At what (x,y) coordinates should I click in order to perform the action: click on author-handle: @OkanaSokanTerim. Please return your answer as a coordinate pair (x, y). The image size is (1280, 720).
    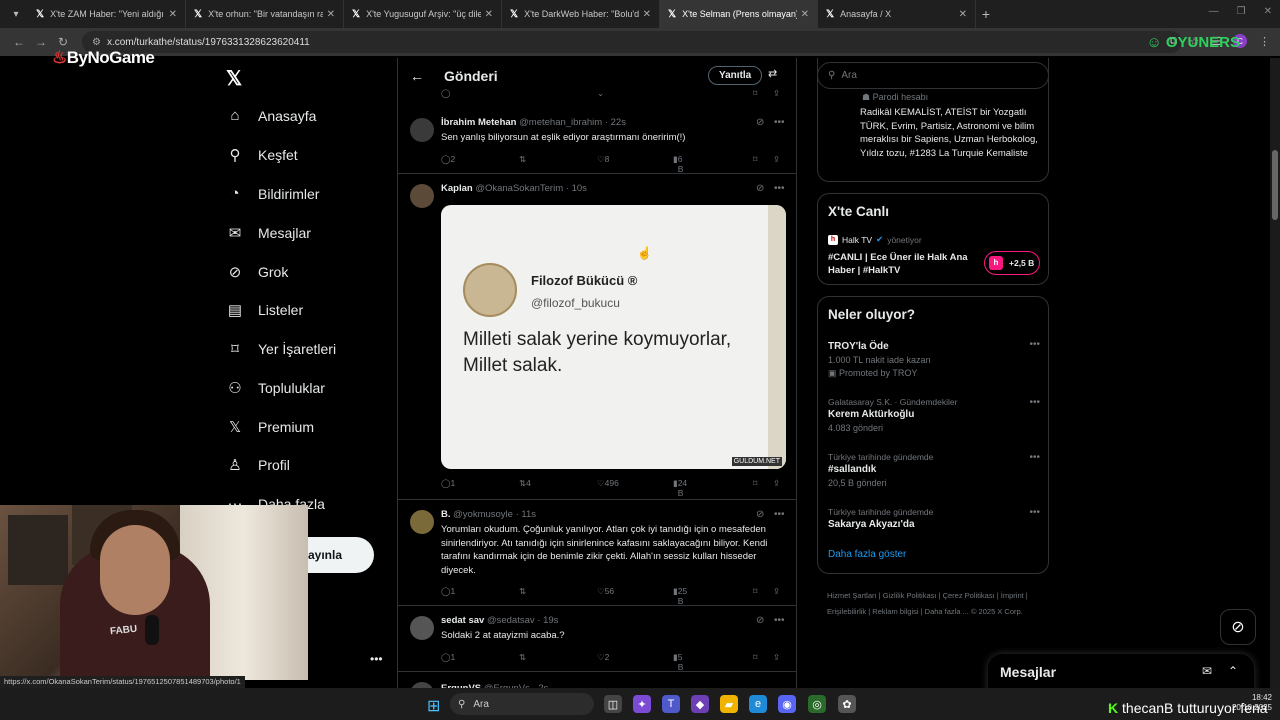
    Looking at the image, I should click on (519, 188).